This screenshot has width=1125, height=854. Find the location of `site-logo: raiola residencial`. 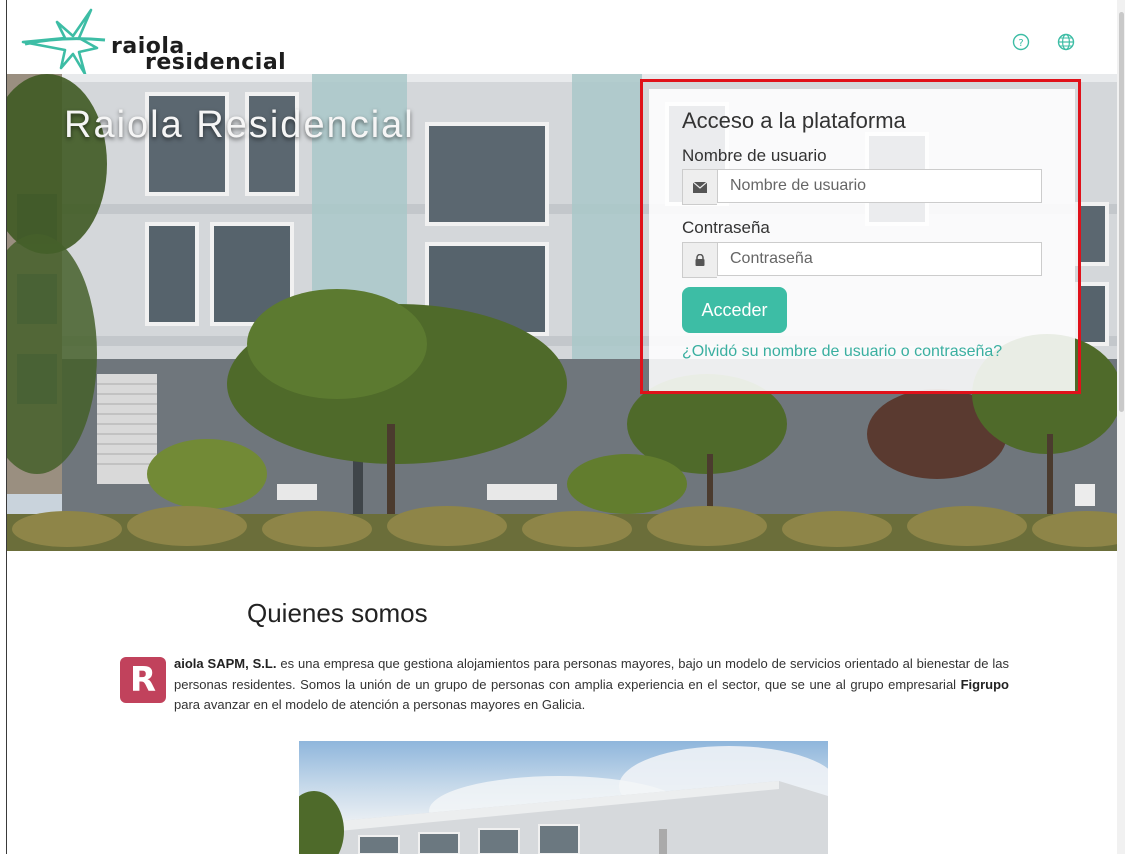

site-logo: raiola residencial is located at coordinates (156, 43).